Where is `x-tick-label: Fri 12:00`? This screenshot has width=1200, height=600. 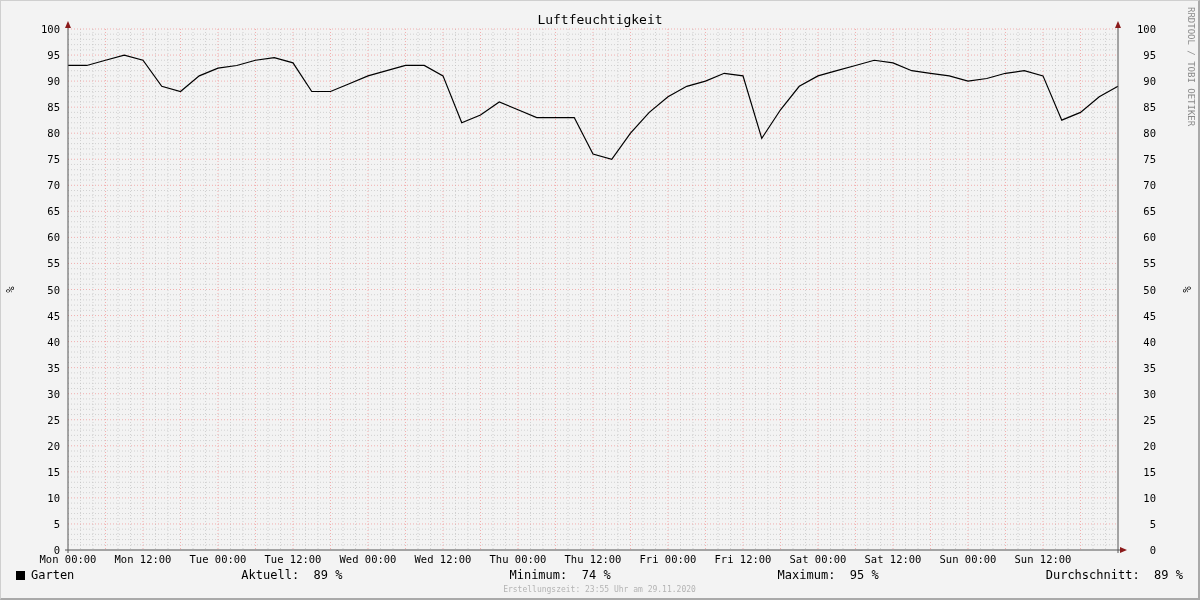
x-tick-label: Fri 12:00 is located at coordinates (743, 559).